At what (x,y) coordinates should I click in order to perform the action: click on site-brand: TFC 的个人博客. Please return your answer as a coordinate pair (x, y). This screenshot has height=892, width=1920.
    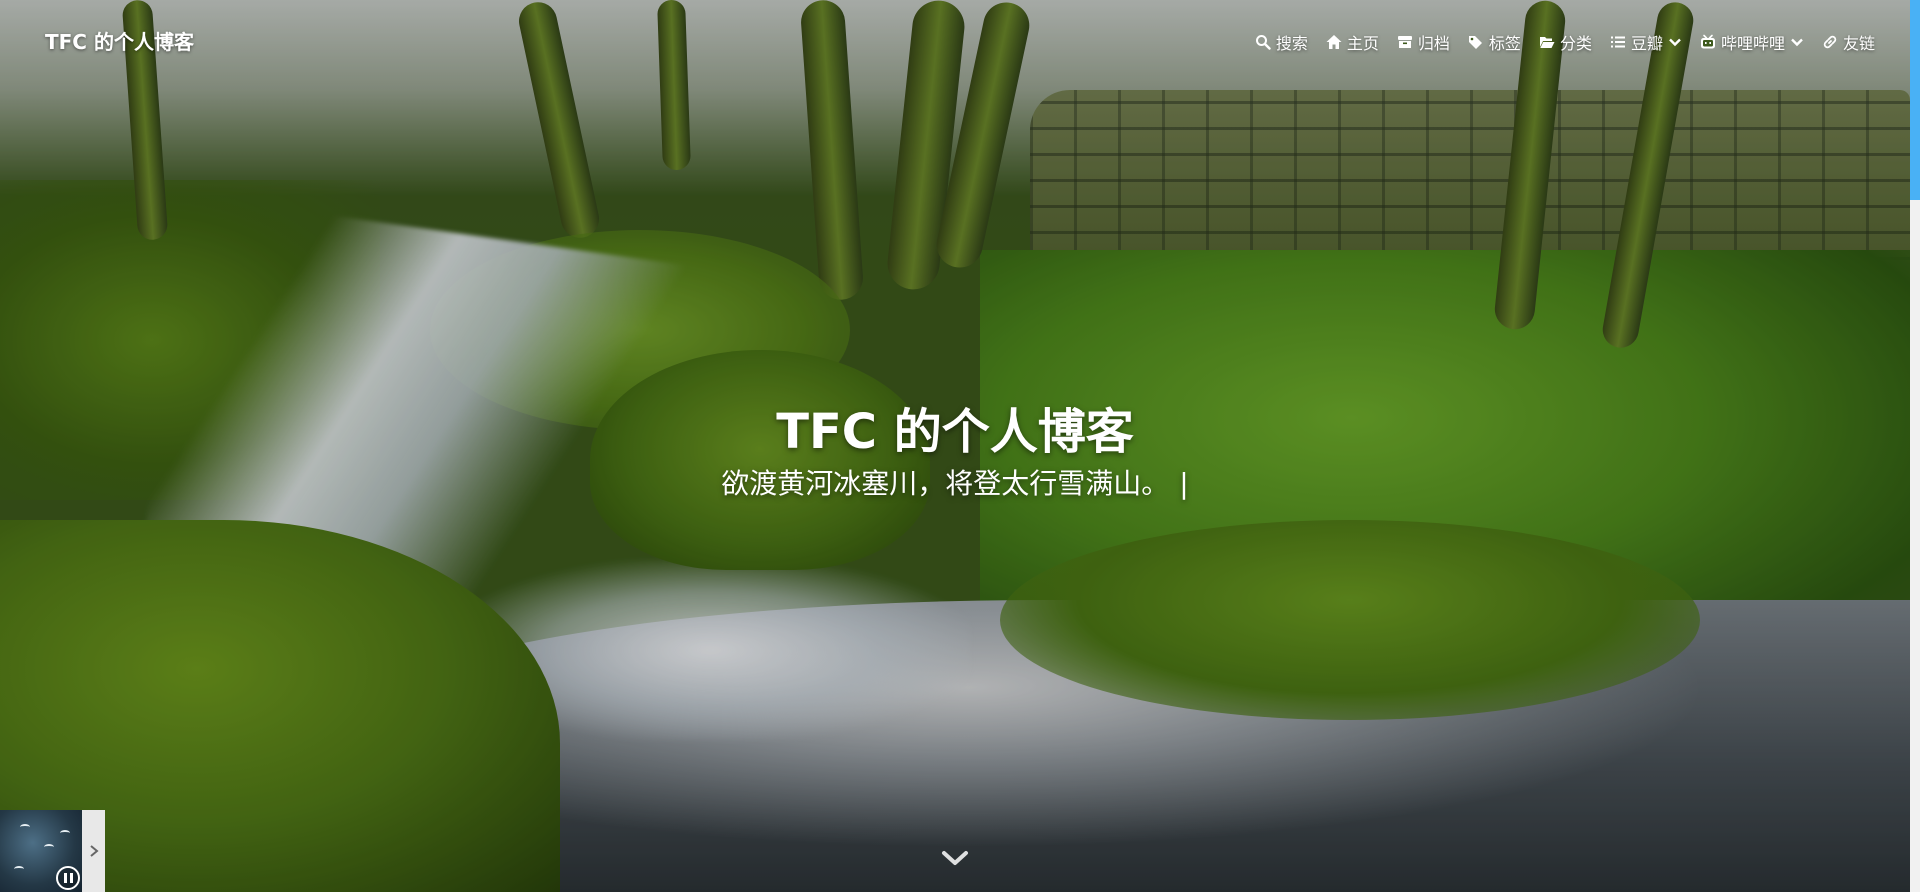
    Looking at the image, I should click on (119, 40).